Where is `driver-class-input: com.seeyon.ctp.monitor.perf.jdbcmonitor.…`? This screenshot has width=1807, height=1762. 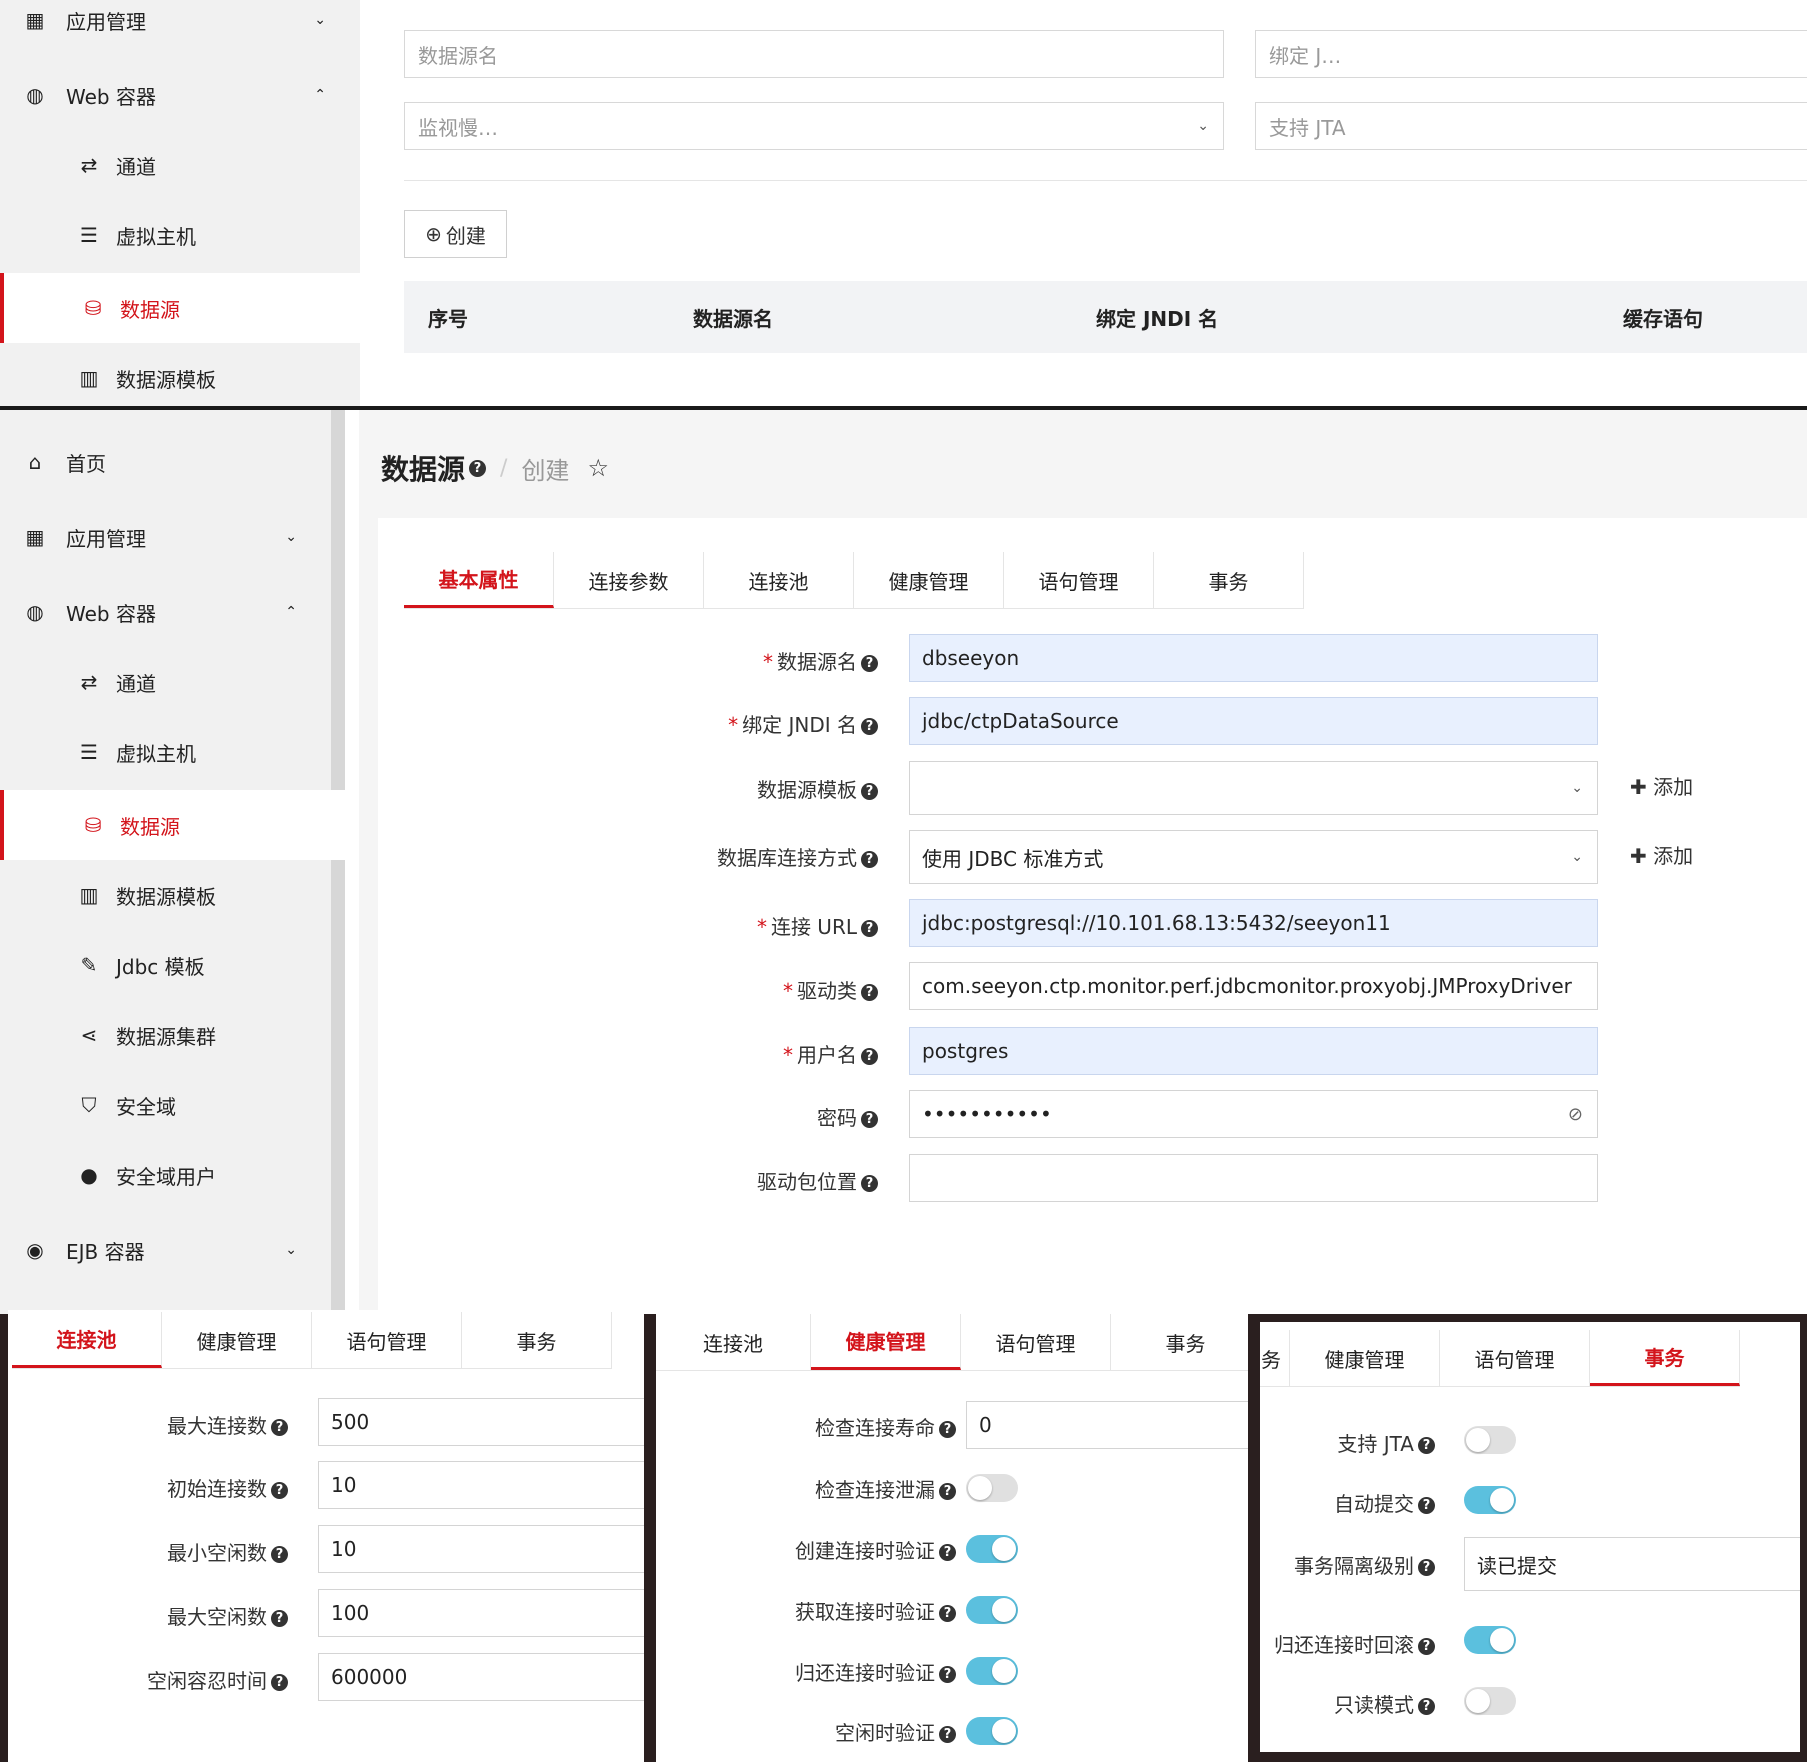
driver-class-input: com.seeyon.ctp.monitor.perf.jdbcmonitor.… is located at coordinates (1253, 986).